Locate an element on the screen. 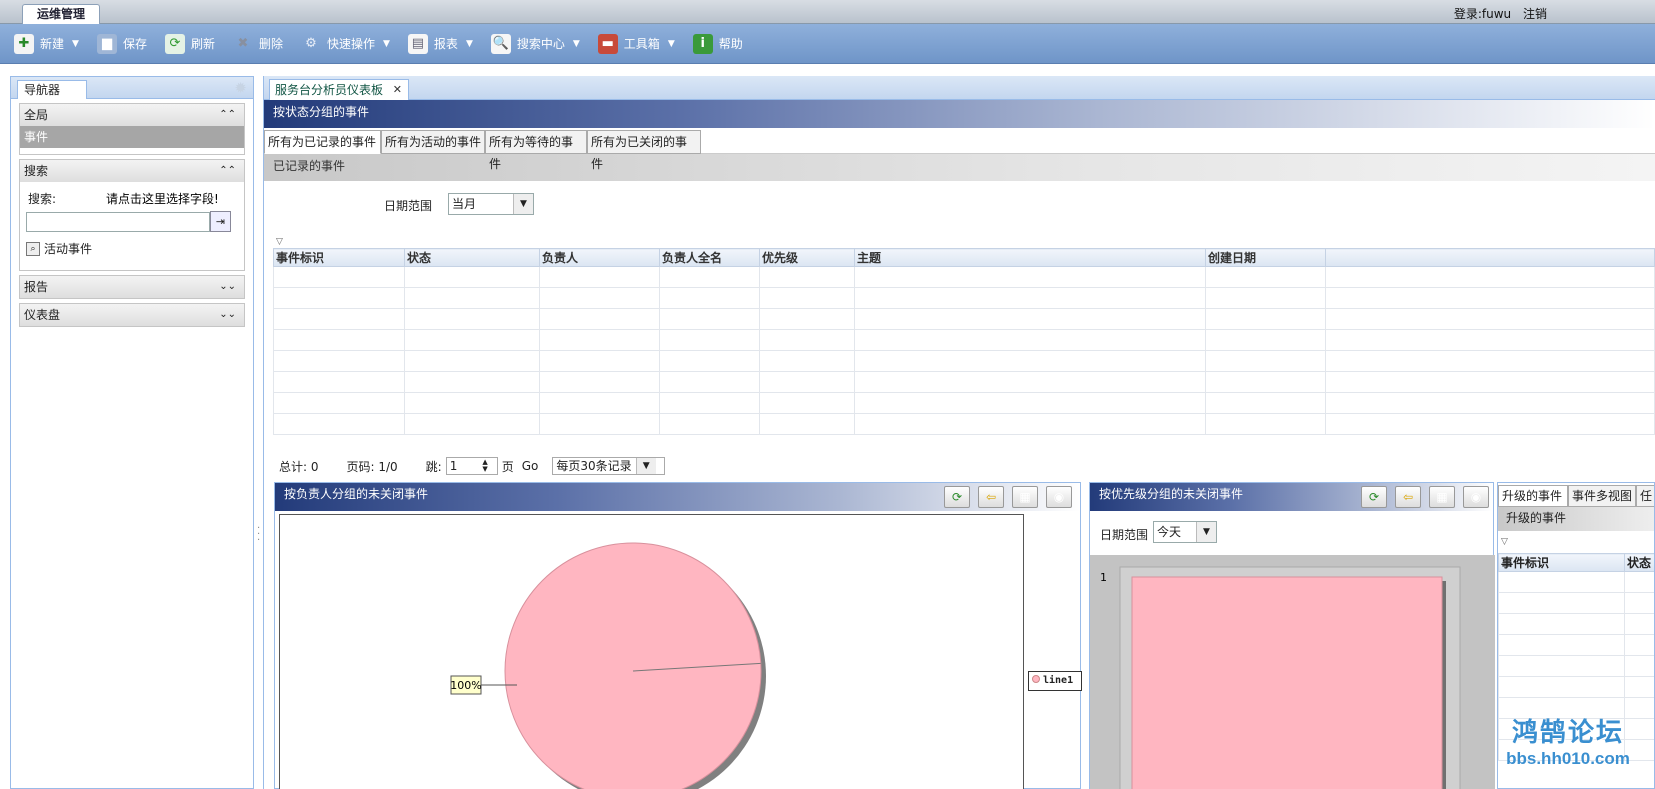 This screenshot has height=789, width=1655. chart-legend: line1 is located at coordinates (1055, 681).